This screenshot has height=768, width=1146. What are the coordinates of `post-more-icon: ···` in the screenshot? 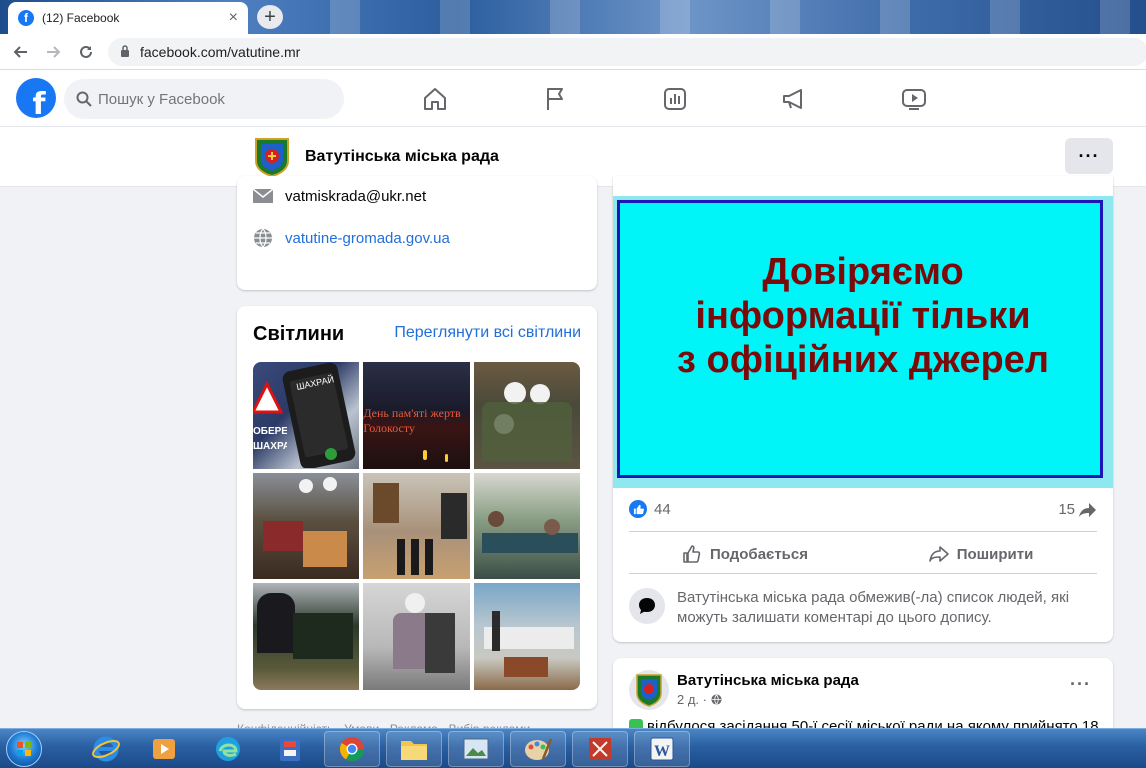 It's located at (1080, 684).